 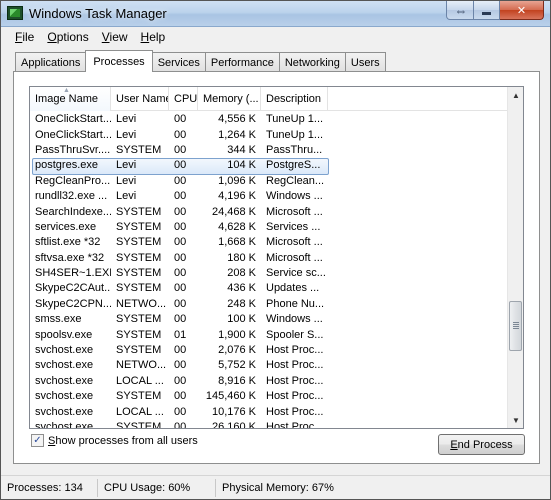 What do you see at coordinates (68, 37) in the screenshot?
I see `menu-options: Options` at bounding box center [68, 37].